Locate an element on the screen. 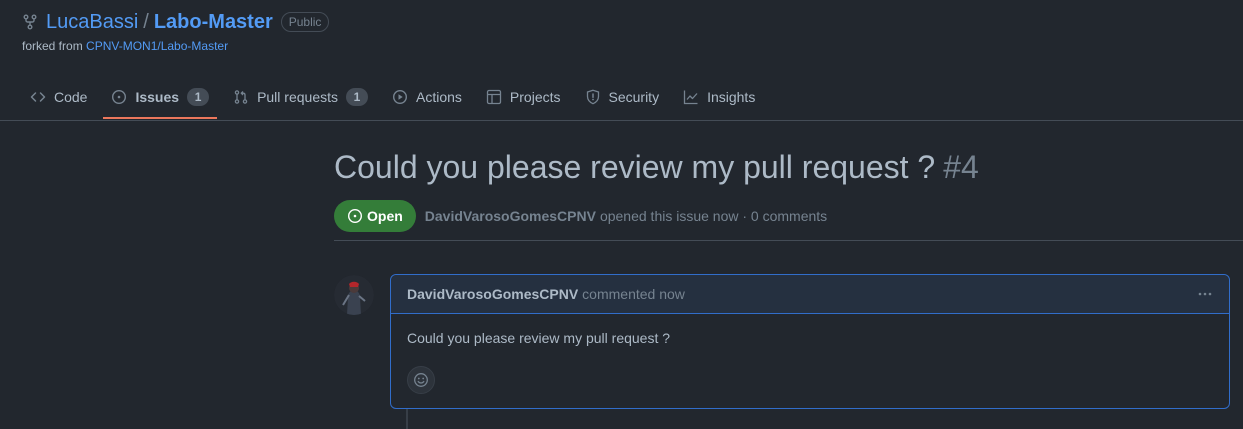  tab-insights-label: Insights is located at coordinates (731, 97).